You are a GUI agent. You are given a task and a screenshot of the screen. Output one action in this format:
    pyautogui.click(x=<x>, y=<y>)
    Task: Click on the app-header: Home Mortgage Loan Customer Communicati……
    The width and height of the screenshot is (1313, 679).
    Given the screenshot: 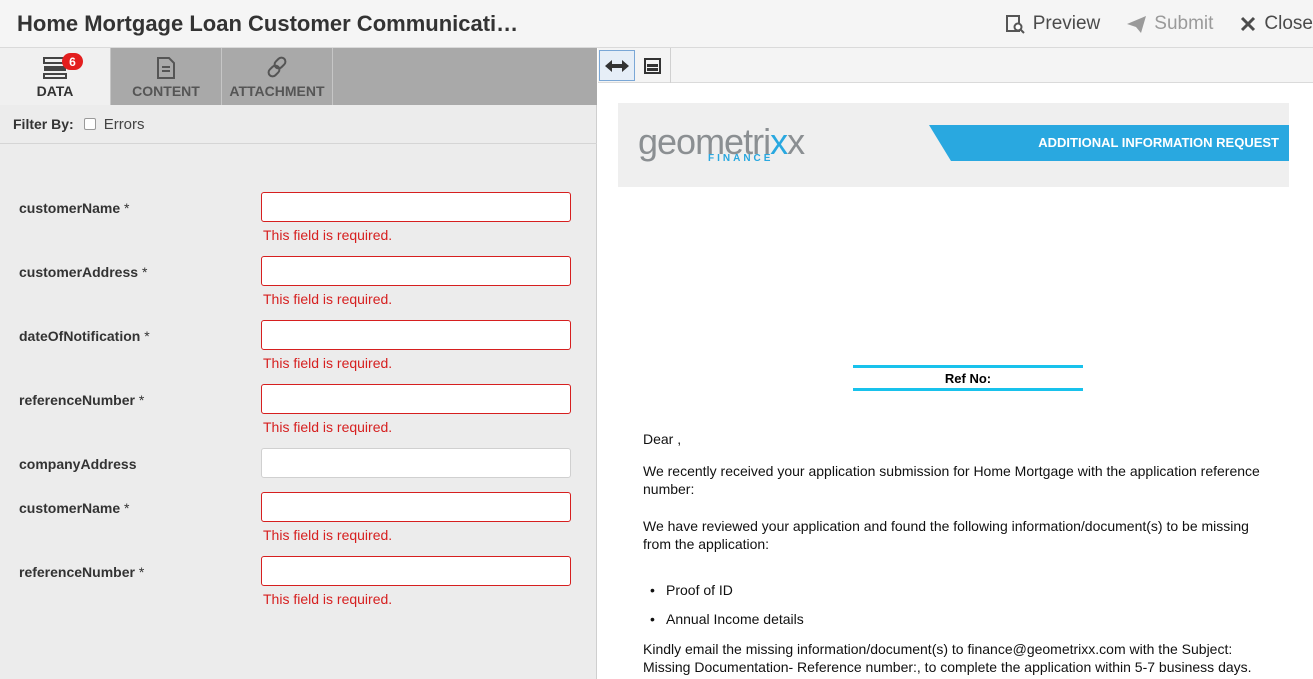 What is the action you would take?
    pyautogui.click(x=656, y=24)
    